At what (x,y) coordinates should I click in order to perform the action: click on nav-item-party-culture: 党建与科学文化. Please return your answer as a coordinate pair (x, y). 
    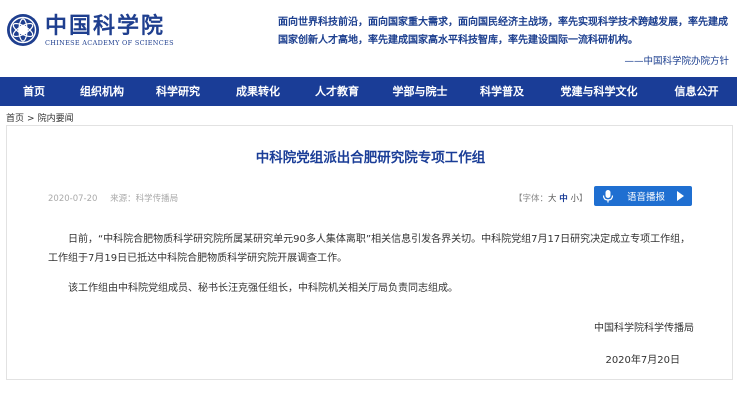
    Looking at the image, I should click on (599, 91).